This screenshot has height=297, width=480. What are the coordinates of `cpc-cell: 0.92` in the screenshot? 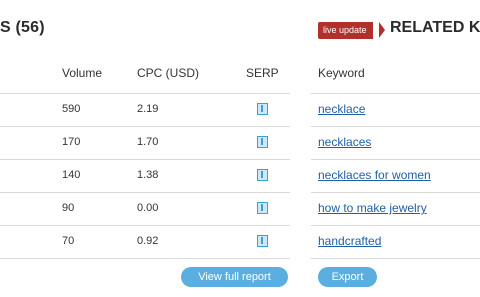 It's located at (148, 241).